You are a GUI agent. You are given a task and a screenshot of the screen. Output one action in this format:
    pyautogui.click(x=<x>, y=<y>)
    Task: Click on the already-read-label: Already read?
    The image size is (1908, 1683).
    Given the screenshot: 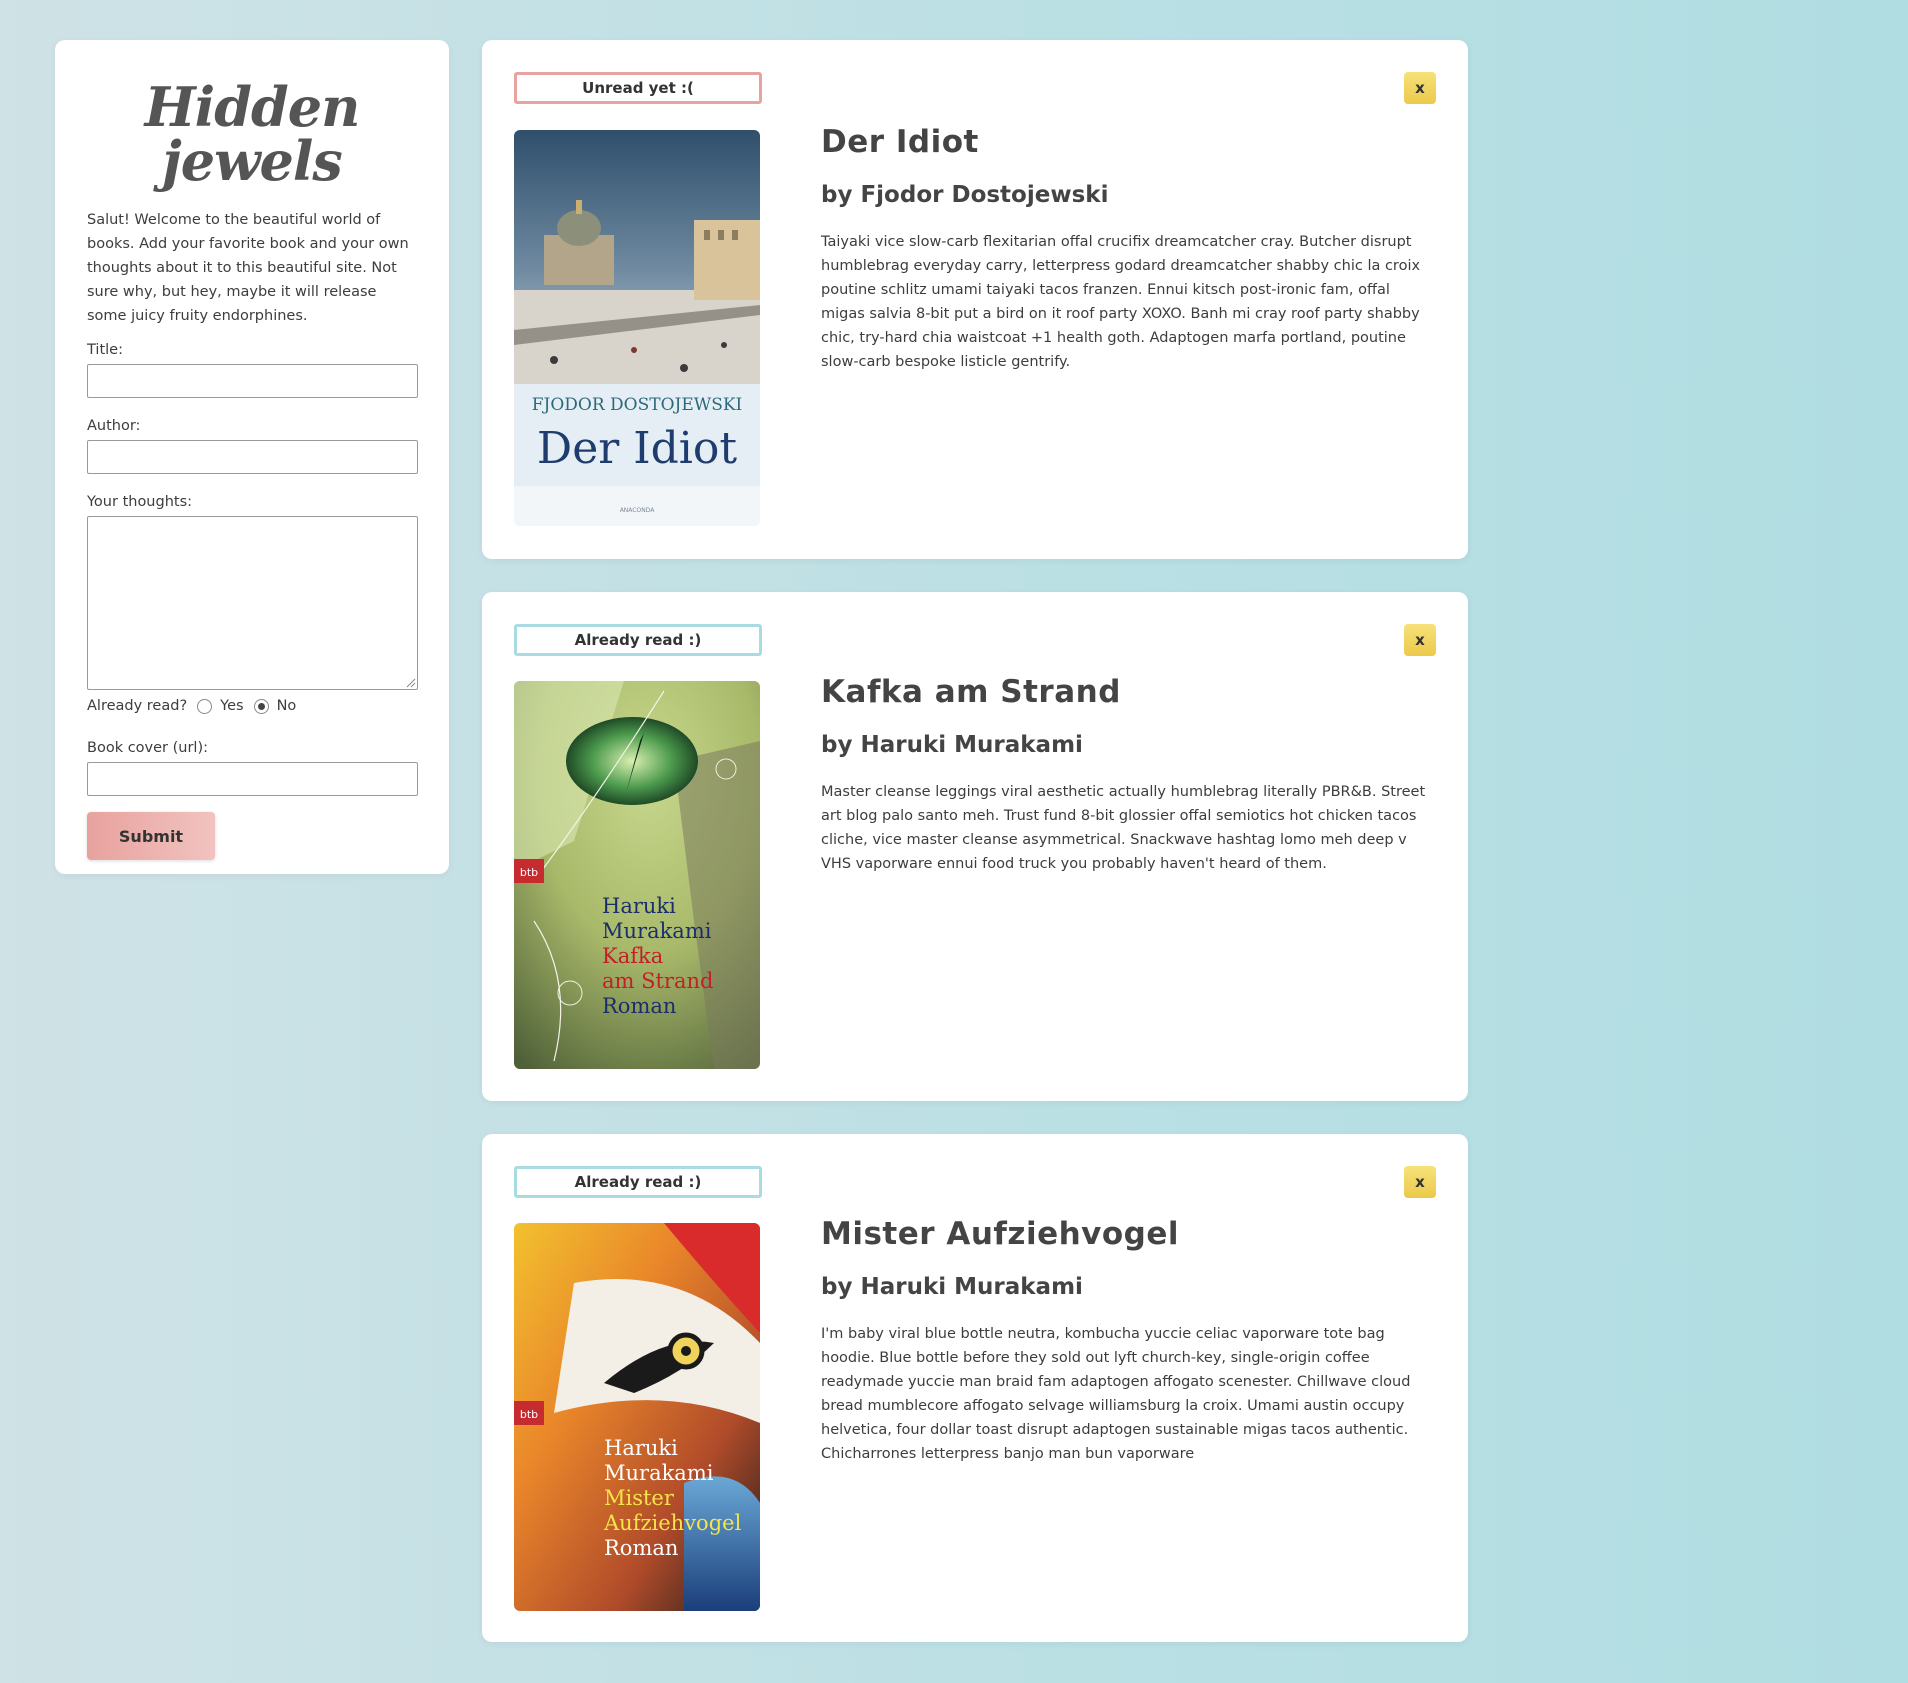 What is the action you would take?
    pyautogui.click(x=137, y=706)
    